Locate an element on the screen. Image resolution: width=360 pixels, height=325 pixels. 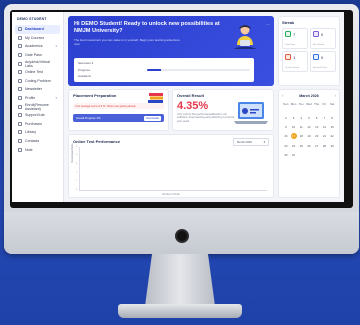
sidebar-item-label: Anydesk/Virtual Labs is located at coordinates (37, 63).